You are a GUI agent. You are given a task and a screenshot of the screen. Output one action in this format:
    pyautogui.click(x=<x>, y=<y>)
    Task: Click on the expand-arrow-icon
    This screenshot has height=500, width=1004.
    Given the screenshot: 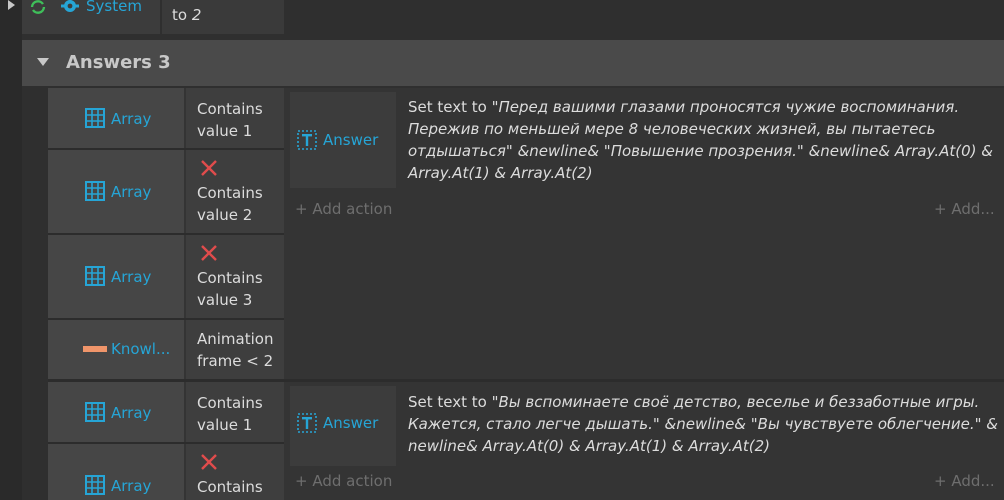 What is the action you would take?
    pyautogui.click(x=11, y=5)
    